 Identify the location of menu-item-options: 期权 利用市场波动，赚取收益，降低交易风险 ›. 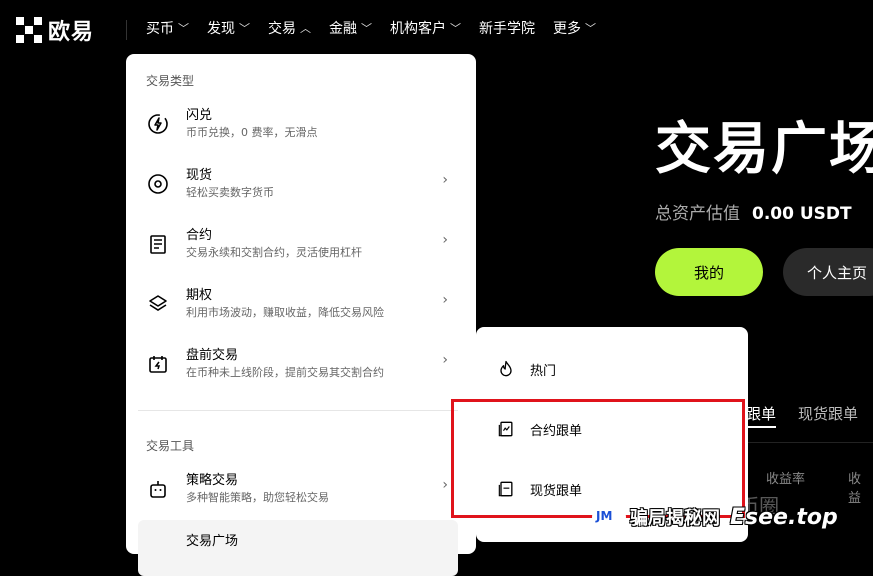
(298, 308).